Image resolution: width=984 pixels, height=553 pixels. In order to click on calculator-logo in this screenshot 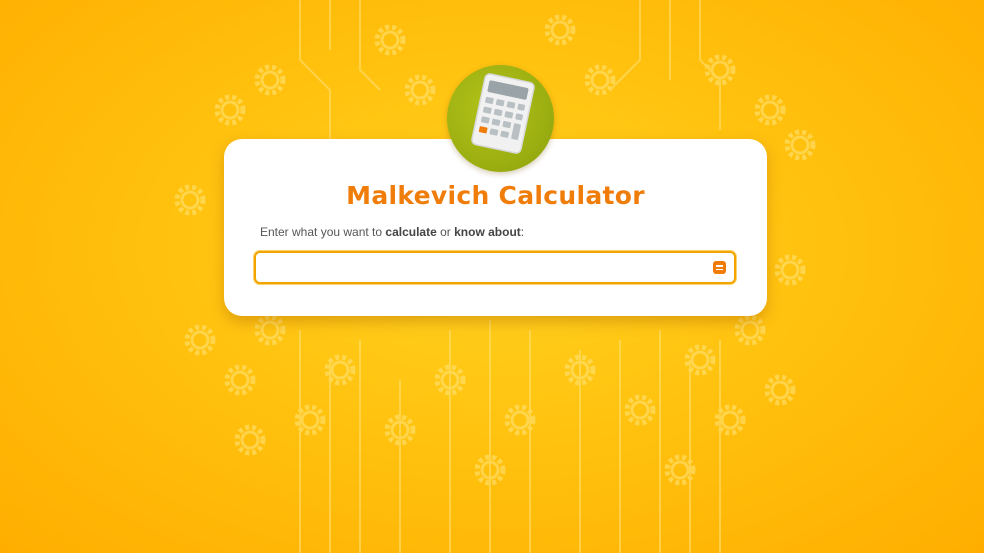, I will do `click(500, 118)`.